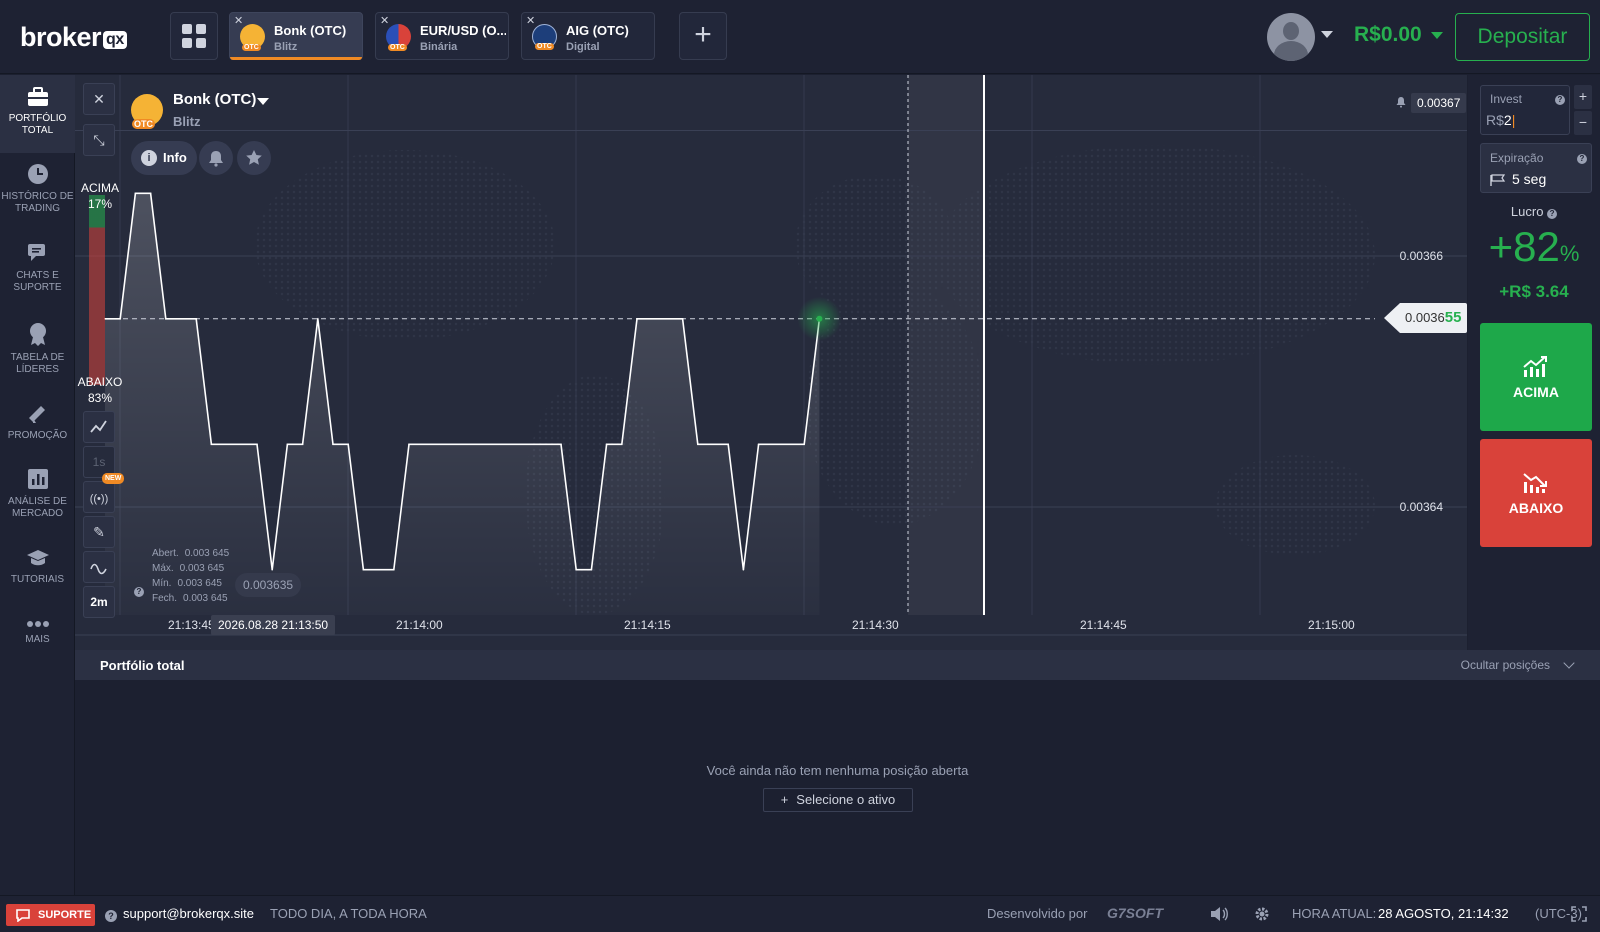 This screenshot has width=1600, height=932. What do you see at coordinates (1552, 214) in the screenshot?
I see `profit-help-icon: ?` at bounding box center [1552, 214].